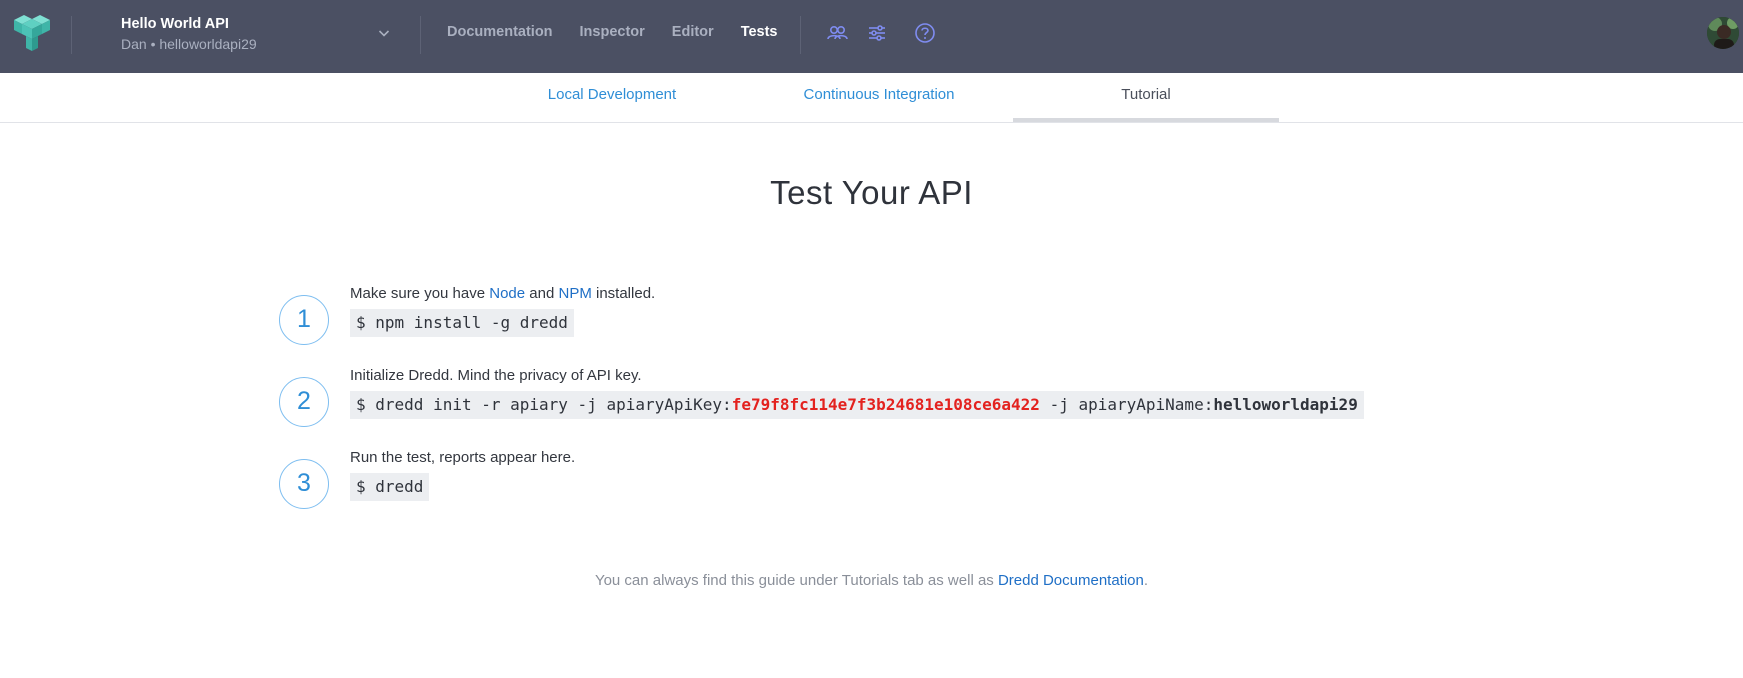 The height and width of the screenshot is (678, 1743). I want to click on main-nav: Documentation Inspector Editor Tests, so click(626, 32).